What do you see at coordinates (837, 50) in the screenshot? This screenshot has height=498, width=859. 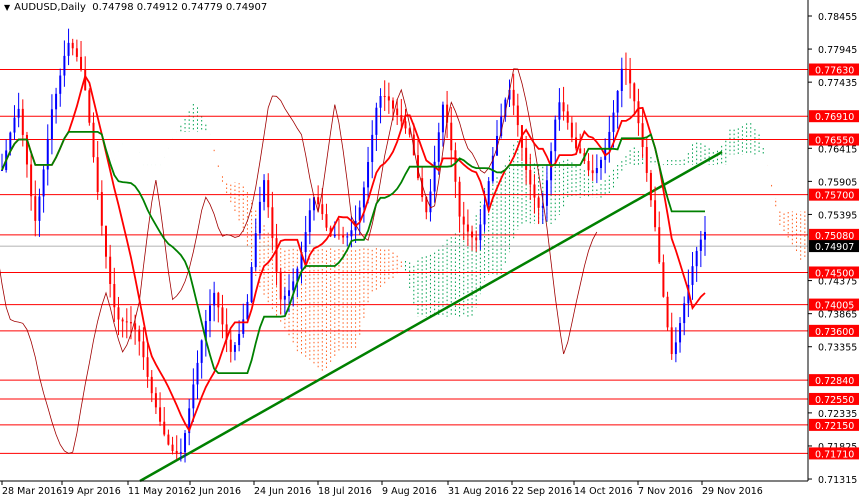 I see `price-tick-label: 0.77945` at bounding box center [837, 50].